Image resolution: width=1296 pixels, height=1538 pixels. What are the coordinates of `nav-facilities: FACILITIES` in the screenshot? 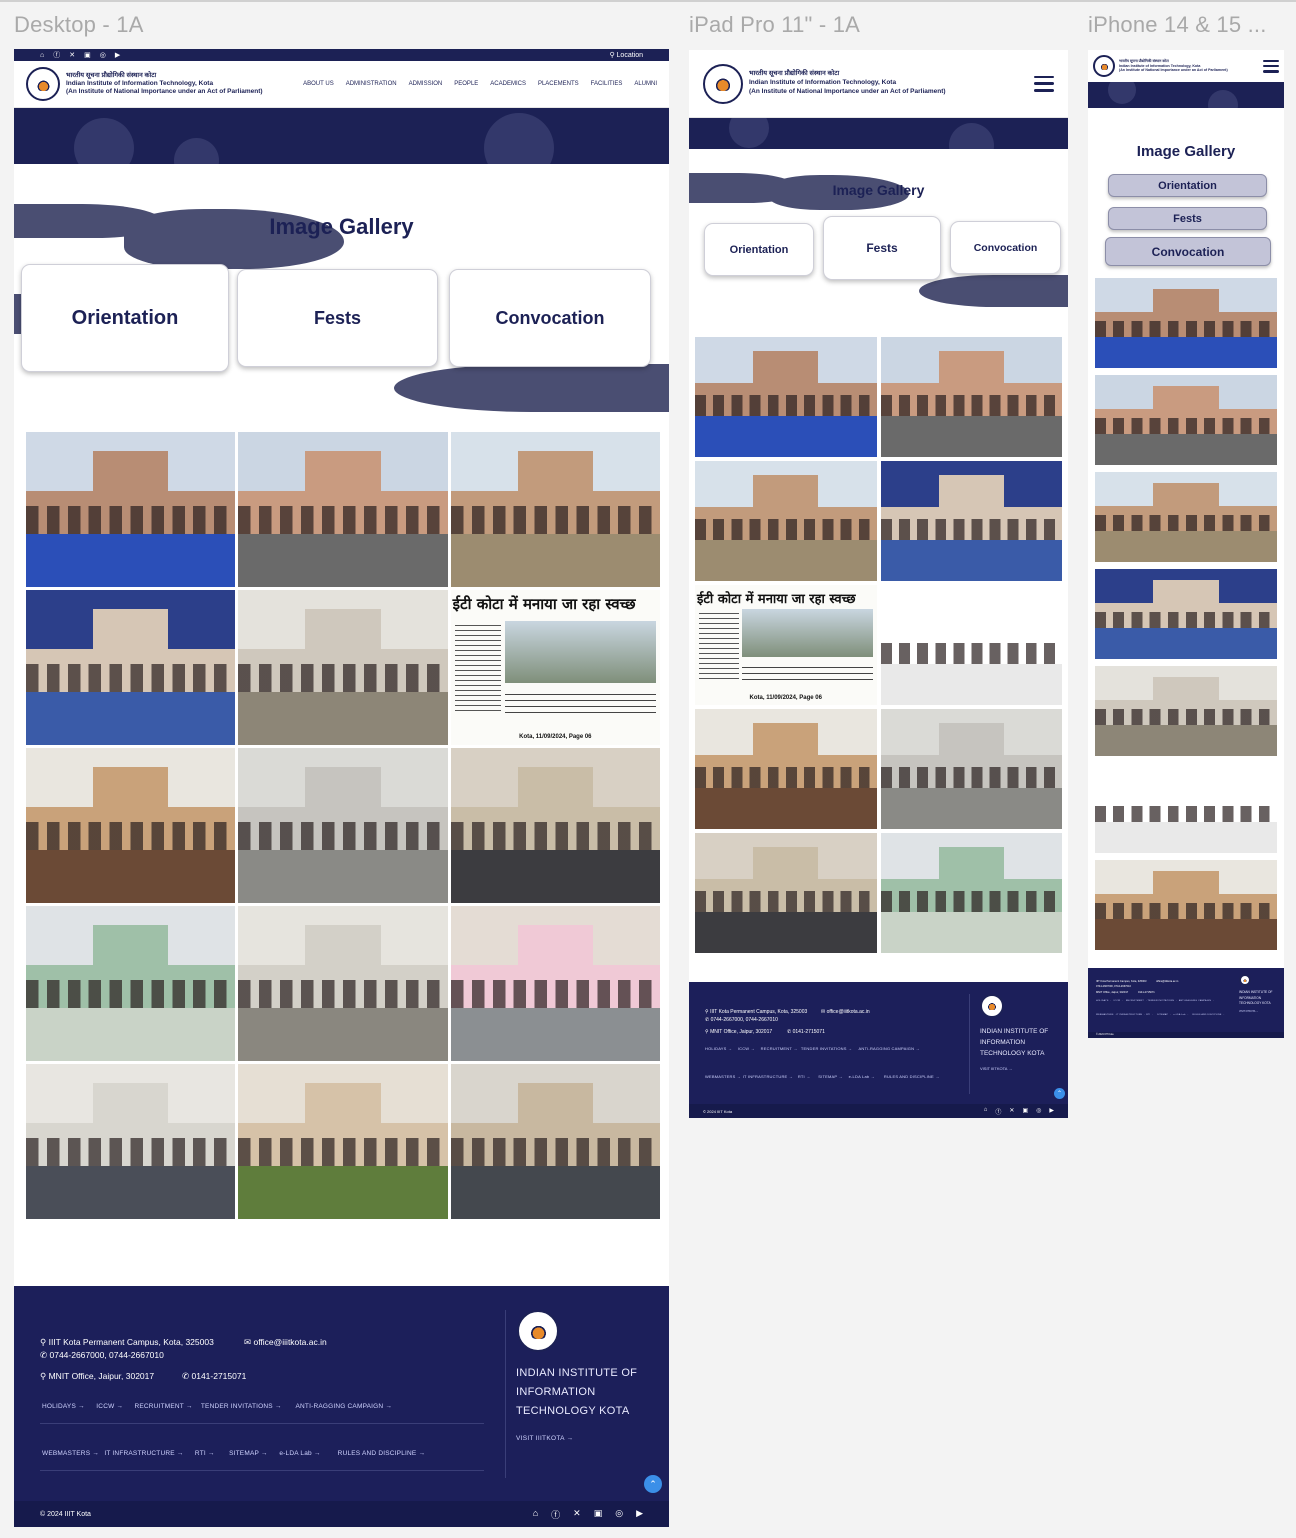 It's located at (607, 84).